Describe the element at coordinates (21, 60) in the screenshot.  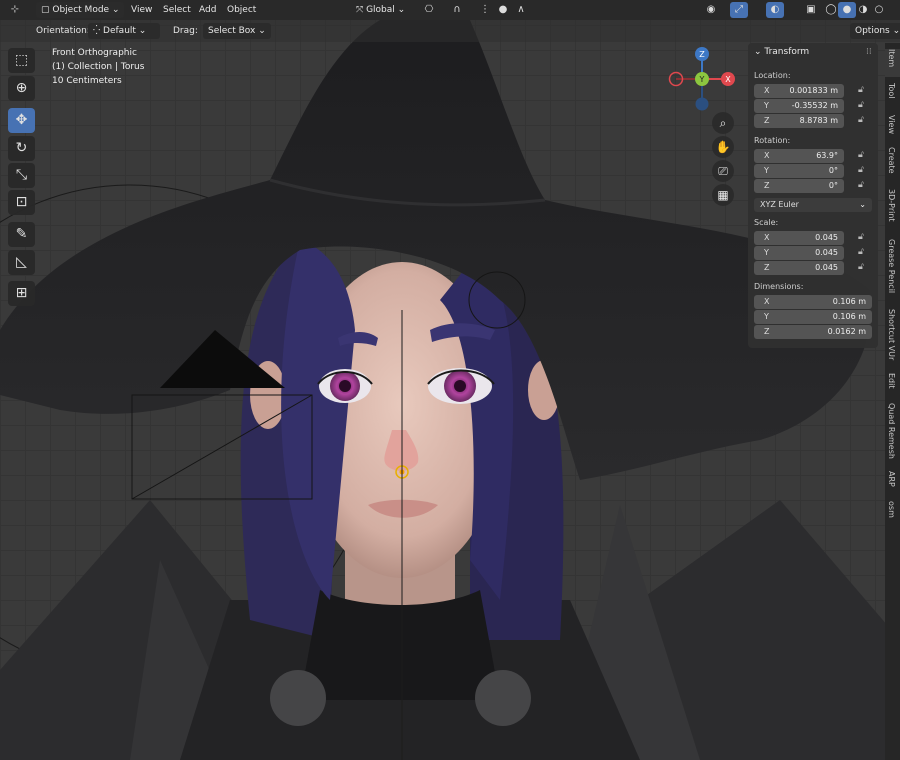
I see `select-box-tool-icon: ⬚` at that location.